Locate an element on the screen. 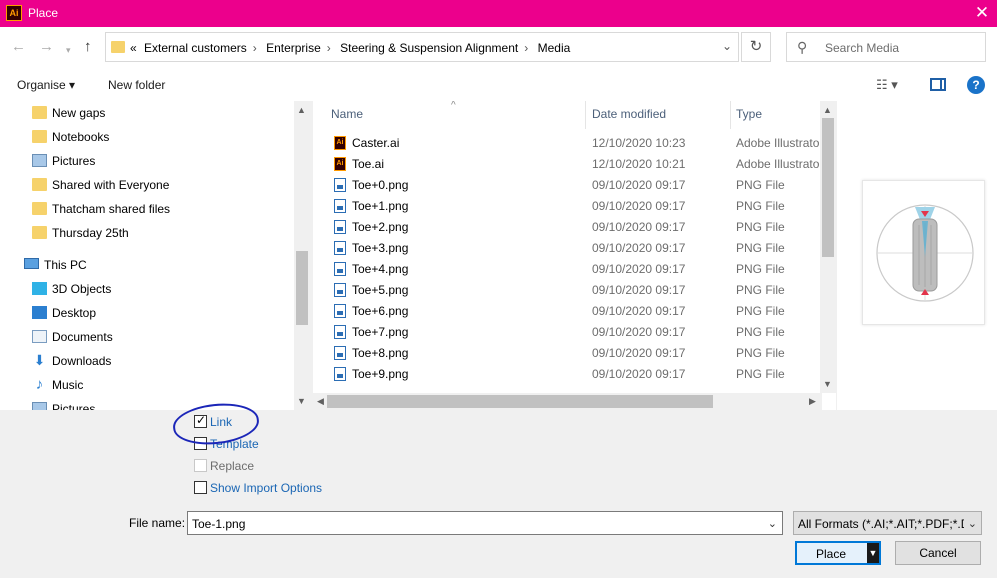  file-list-scrollbar: ▲ ▼ is located at coordinates (828, 247).